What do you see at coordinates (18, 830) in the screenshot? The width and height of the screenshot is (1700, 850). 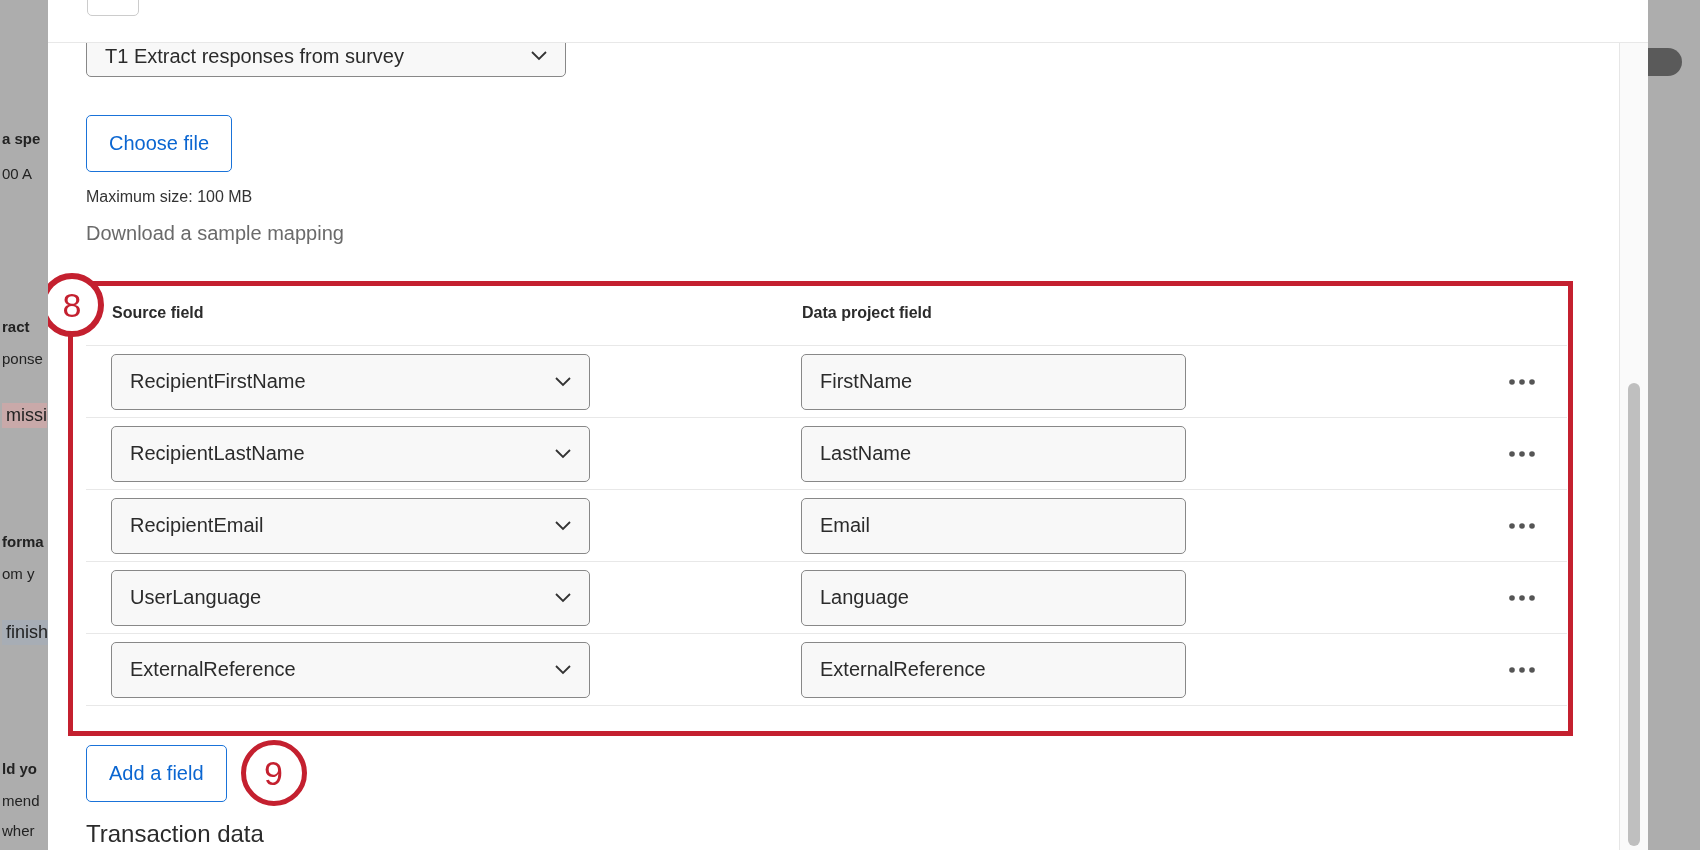 I see `background-text: wher` at bounding box center [18, 830].